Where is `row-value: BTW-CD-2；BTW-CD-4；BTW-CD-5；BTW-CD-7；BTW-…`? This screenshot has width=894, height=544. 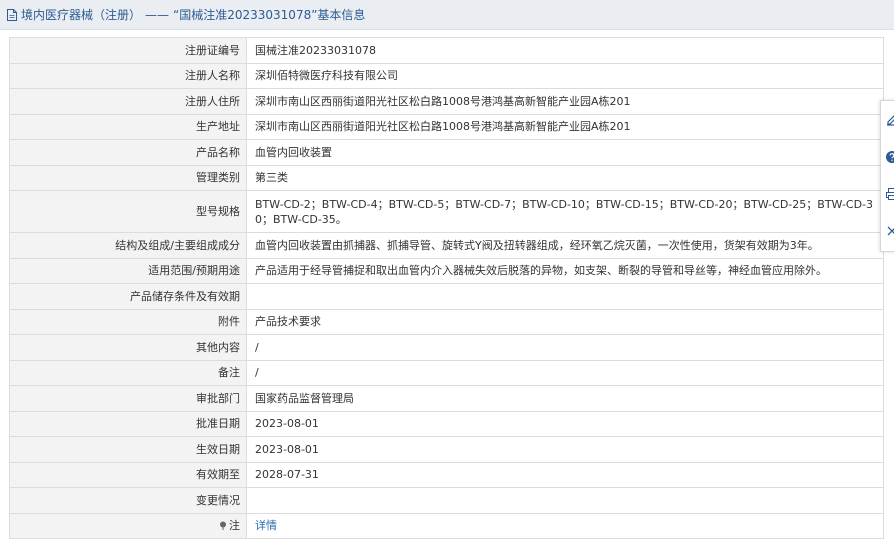
row-value: BTW-CD-2；BTW-CD-4；BTW-CD-5；BTW-CD-7；BTW-… is located at coordinates (565, 211).